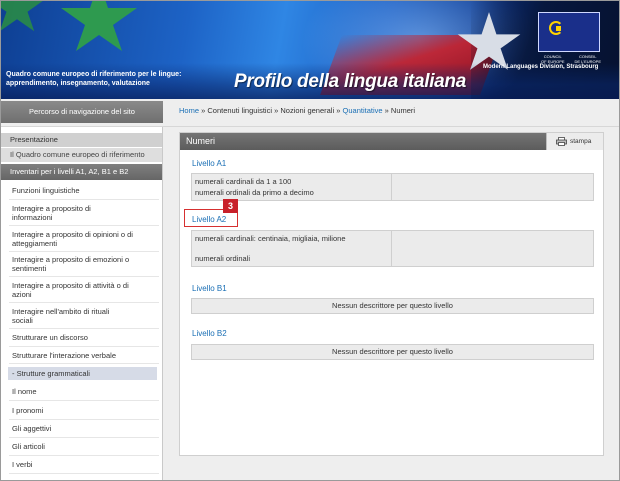 The image size is (620, 481). Describe the element at coordinates (243, 181) in the screenshot. I see `descriptor-line: numerali cardinali da 1 a 100` at that location.